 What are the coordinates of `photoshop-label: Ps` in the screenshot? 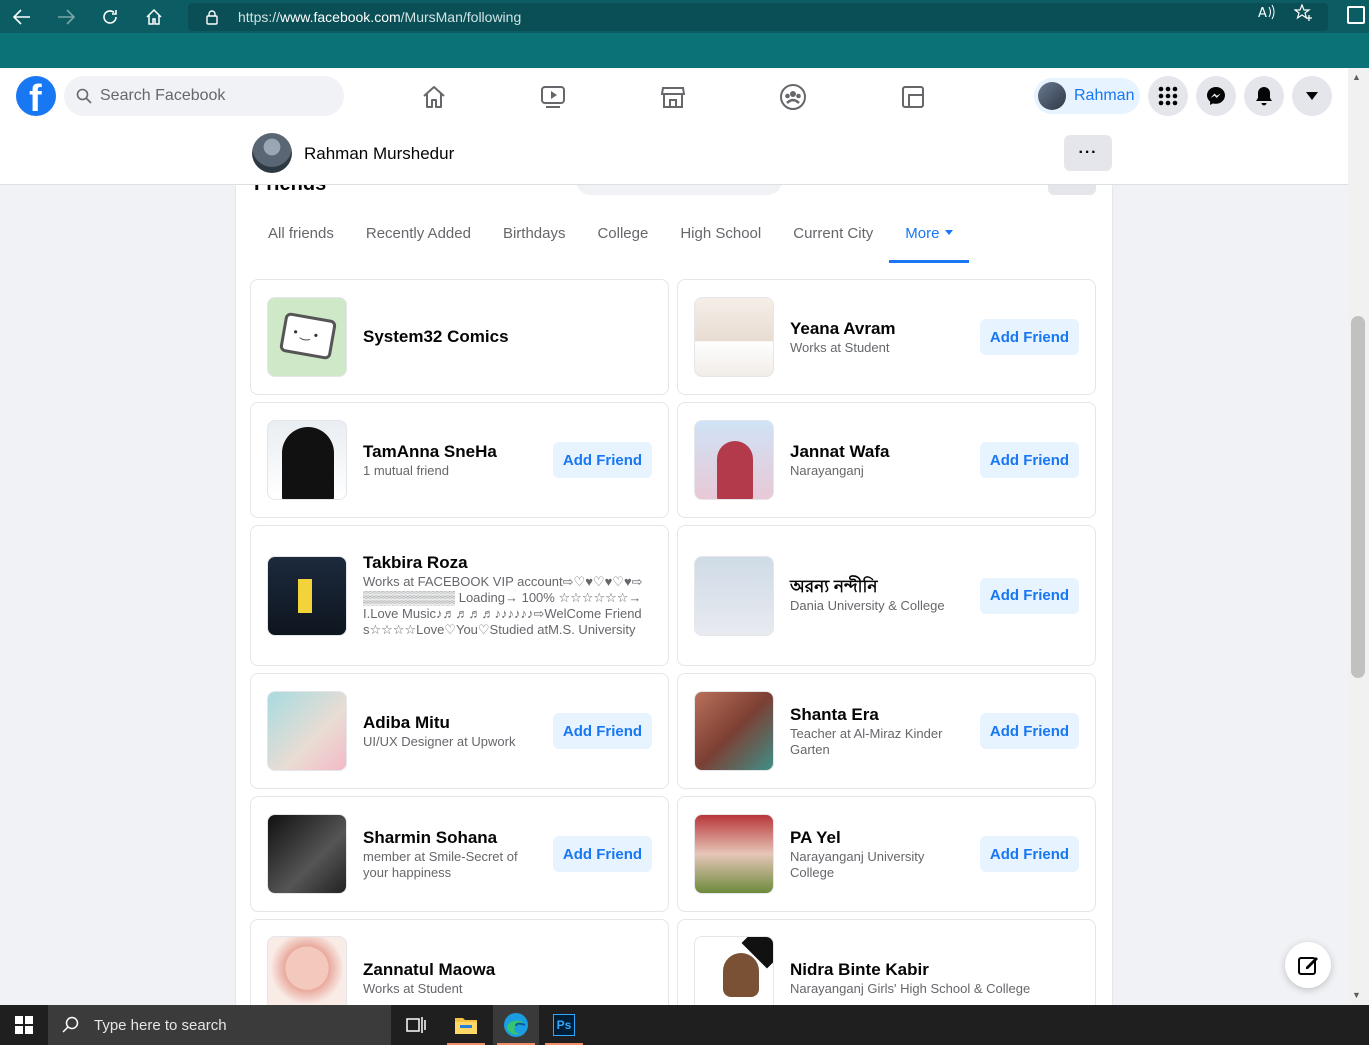 It's located at (564, 1025).